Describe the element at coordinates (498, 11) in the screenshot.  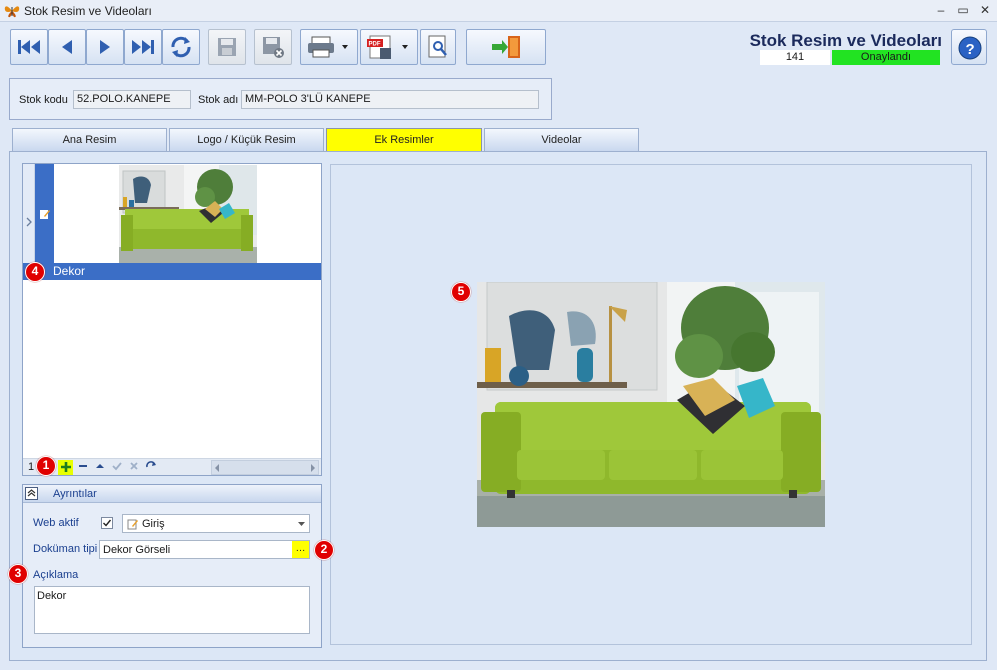
I see `title-bar: Stok Resim ve Videoları – ▭ ✕` at that location.